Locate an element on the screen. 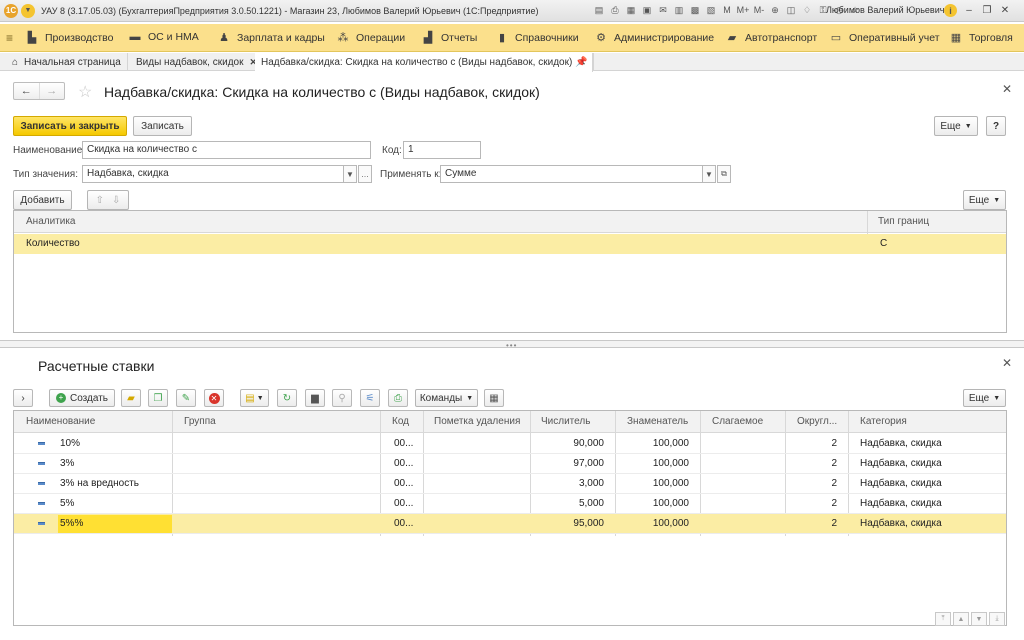 Image resolution: width=1024 pixels, height=640 pixels. menu-item-operational: ▭ Оперативный учет is located at coordinates (885, 38).